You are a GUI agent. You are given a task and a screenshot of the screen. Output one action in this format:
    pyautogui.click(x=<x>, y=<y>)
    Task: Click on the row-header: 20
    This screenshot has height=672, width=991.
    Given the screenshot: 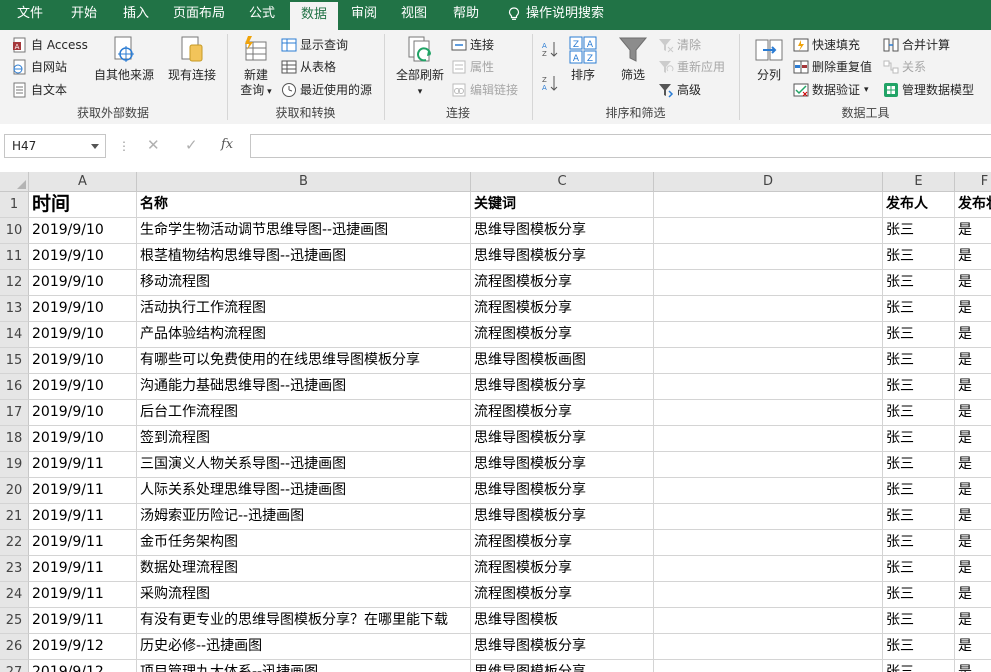 What is the action you would take?
    pyautogui.click(x=14, y=491)
    